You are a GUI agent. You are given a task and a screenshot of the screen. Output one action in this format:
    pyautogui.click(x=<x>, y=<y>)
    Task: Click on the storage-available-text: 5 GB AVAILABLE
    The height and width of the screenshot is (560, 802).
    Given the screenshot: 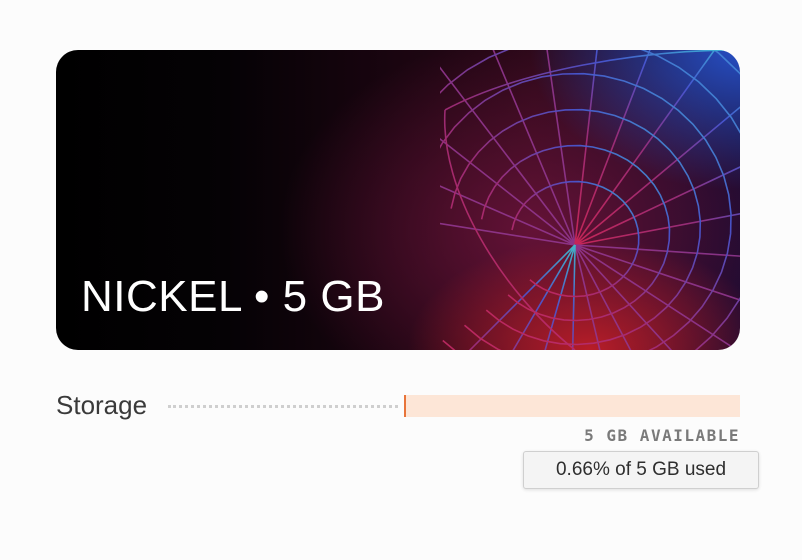 What is the action you would take?
    pyautogui.click(x=662, y=435)
    